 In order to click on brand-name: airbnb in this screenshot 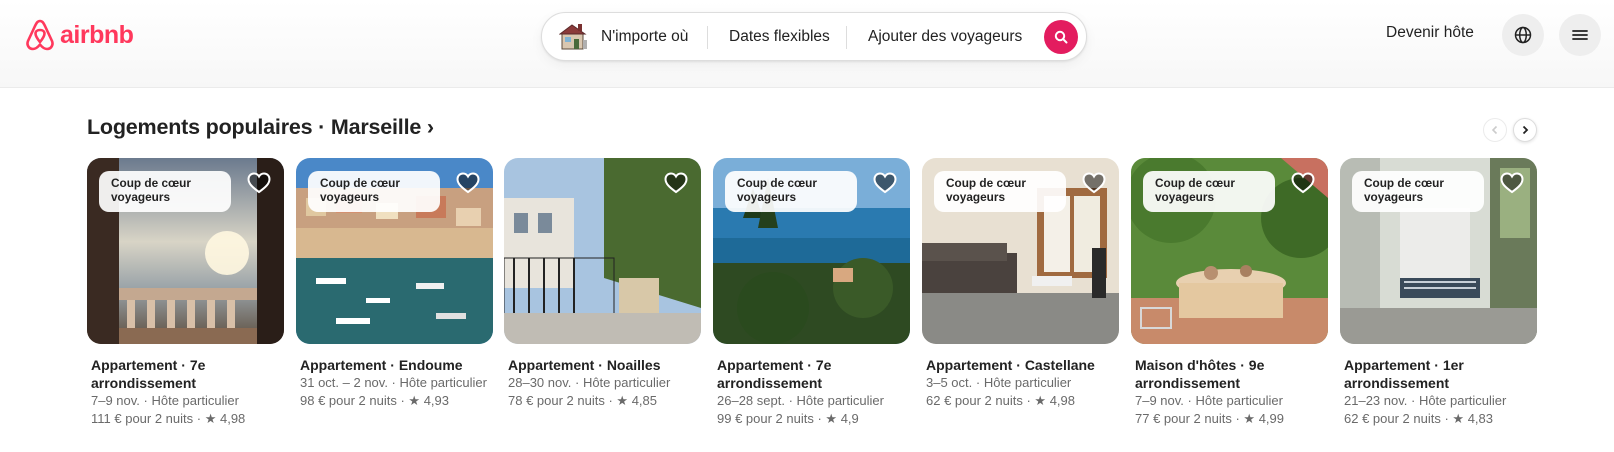, I will do `click(97, 34)`.